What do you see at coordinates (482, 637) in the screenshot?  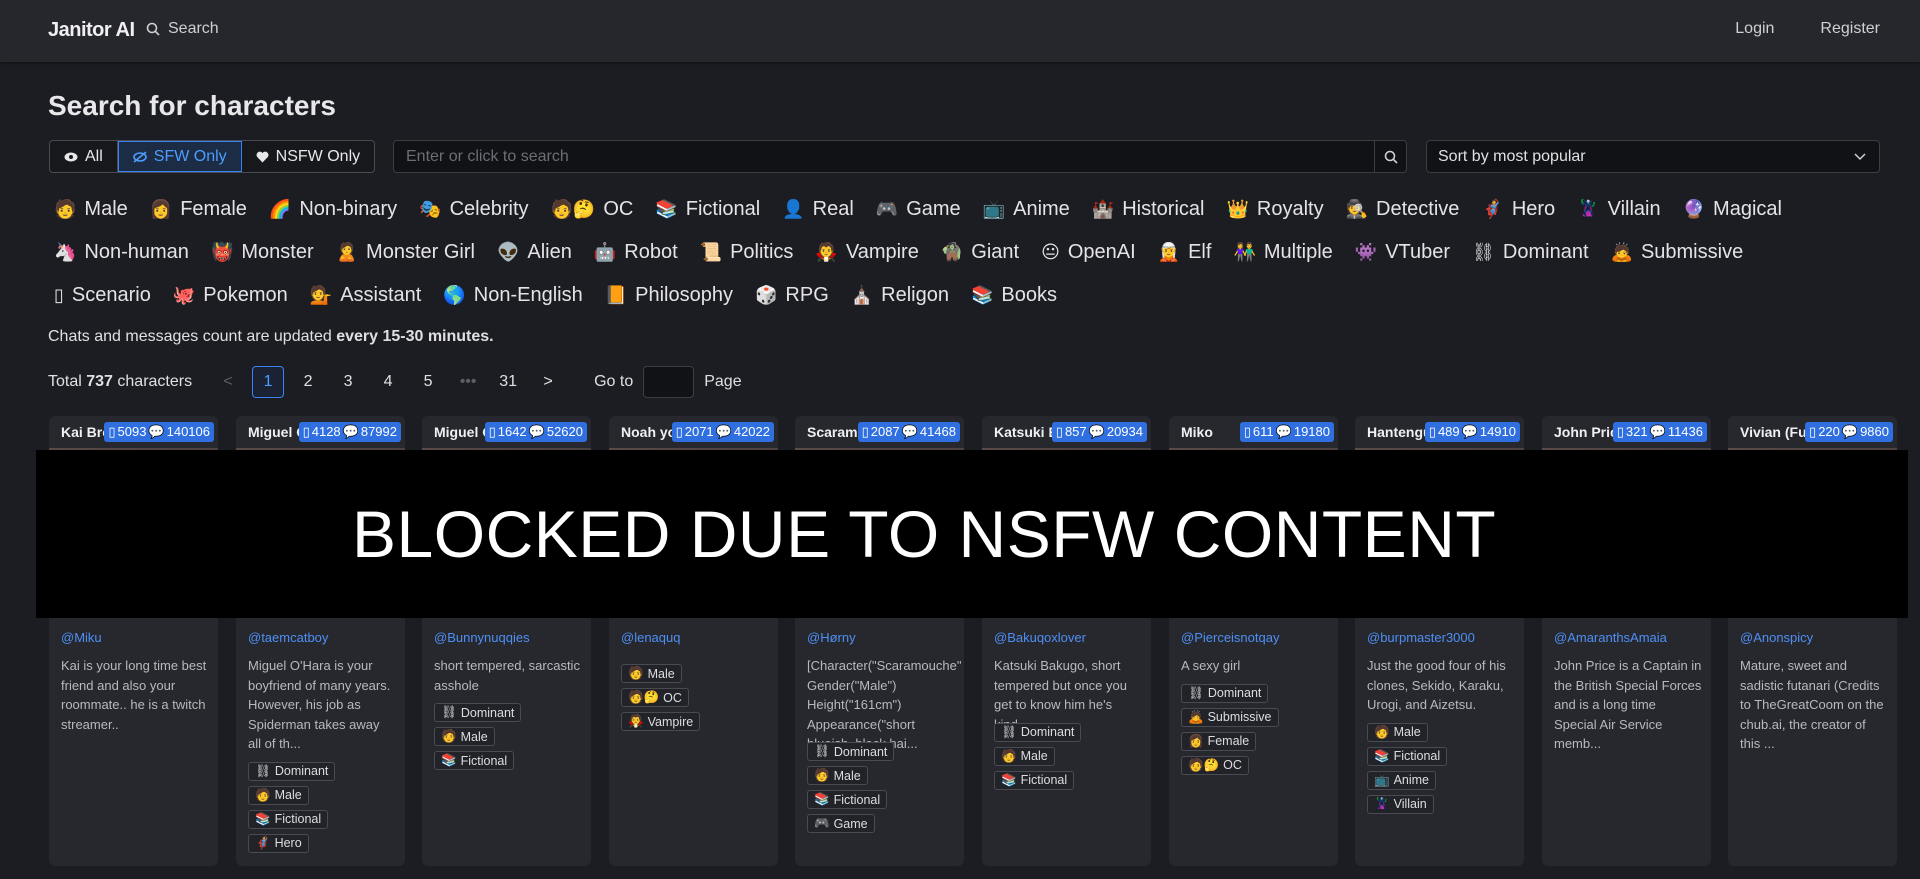 I see `creator-link: @Bunnynuqqies` at bounding box center [482, 637].